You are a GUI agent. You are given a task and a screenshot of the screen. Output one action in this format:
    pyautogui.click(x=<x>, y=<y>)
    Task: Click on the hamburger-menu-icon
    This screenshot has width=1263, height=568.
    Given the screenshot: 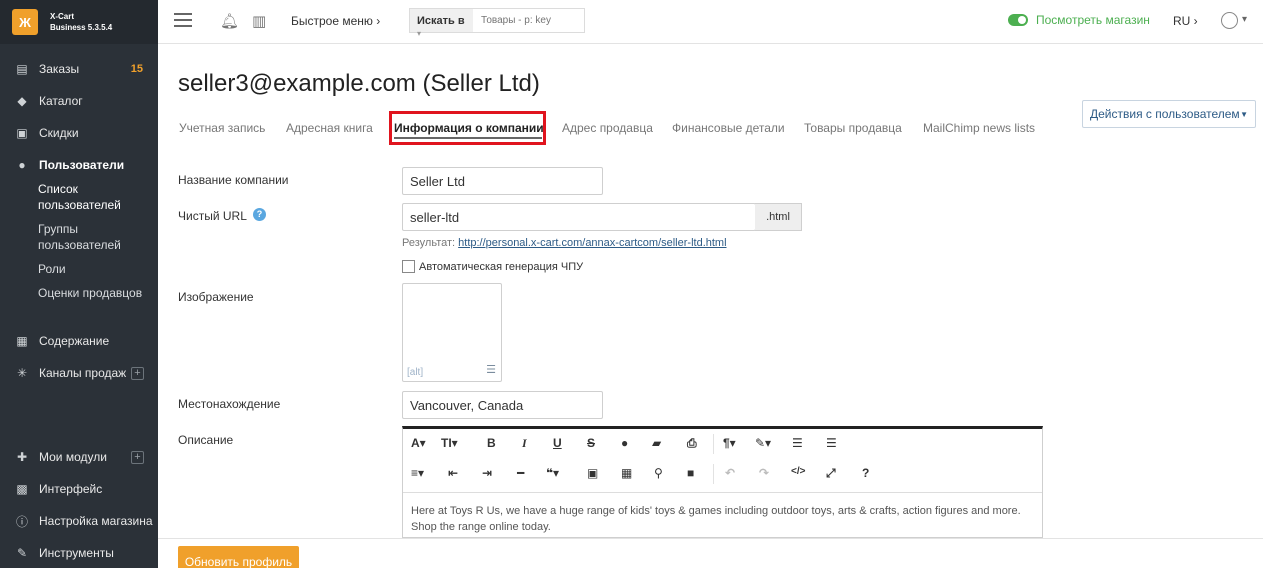 What is the action you would take?
    pyautogui.click(x=183, y=22)
    